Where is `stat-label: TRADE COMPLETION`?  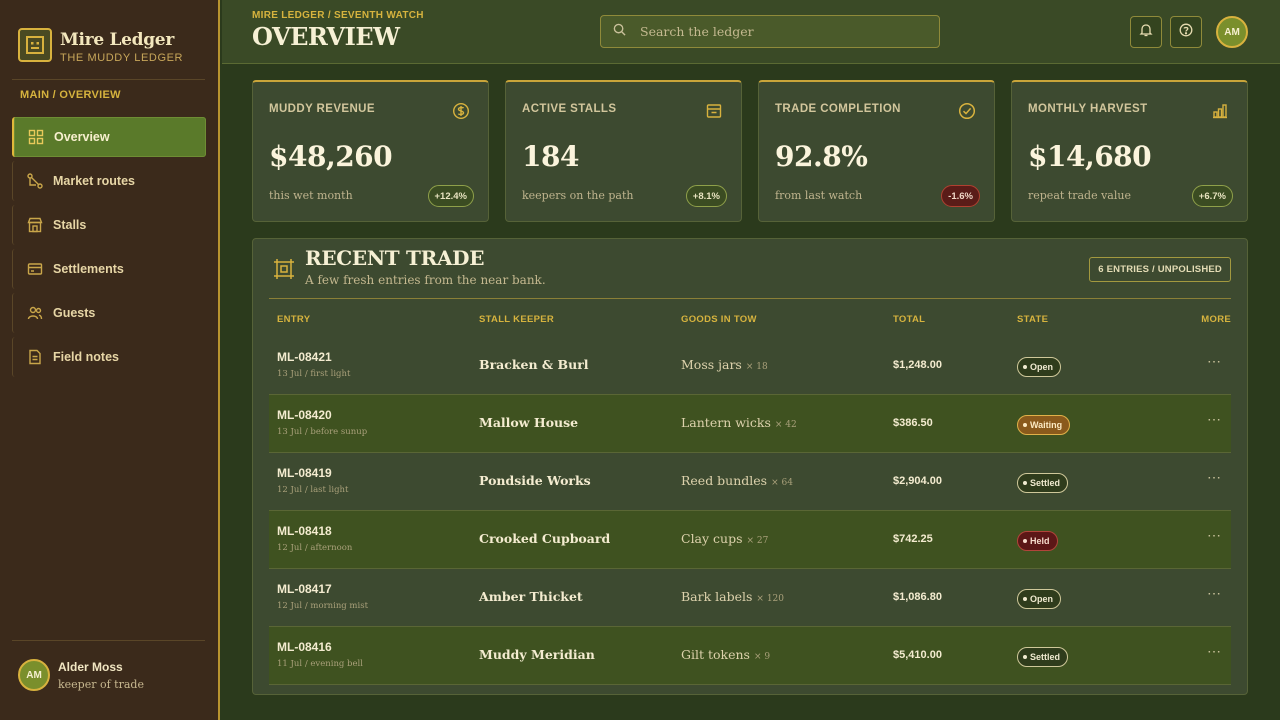
stat-label: TRADE COMPLETION is located at coordinates (838, 109).